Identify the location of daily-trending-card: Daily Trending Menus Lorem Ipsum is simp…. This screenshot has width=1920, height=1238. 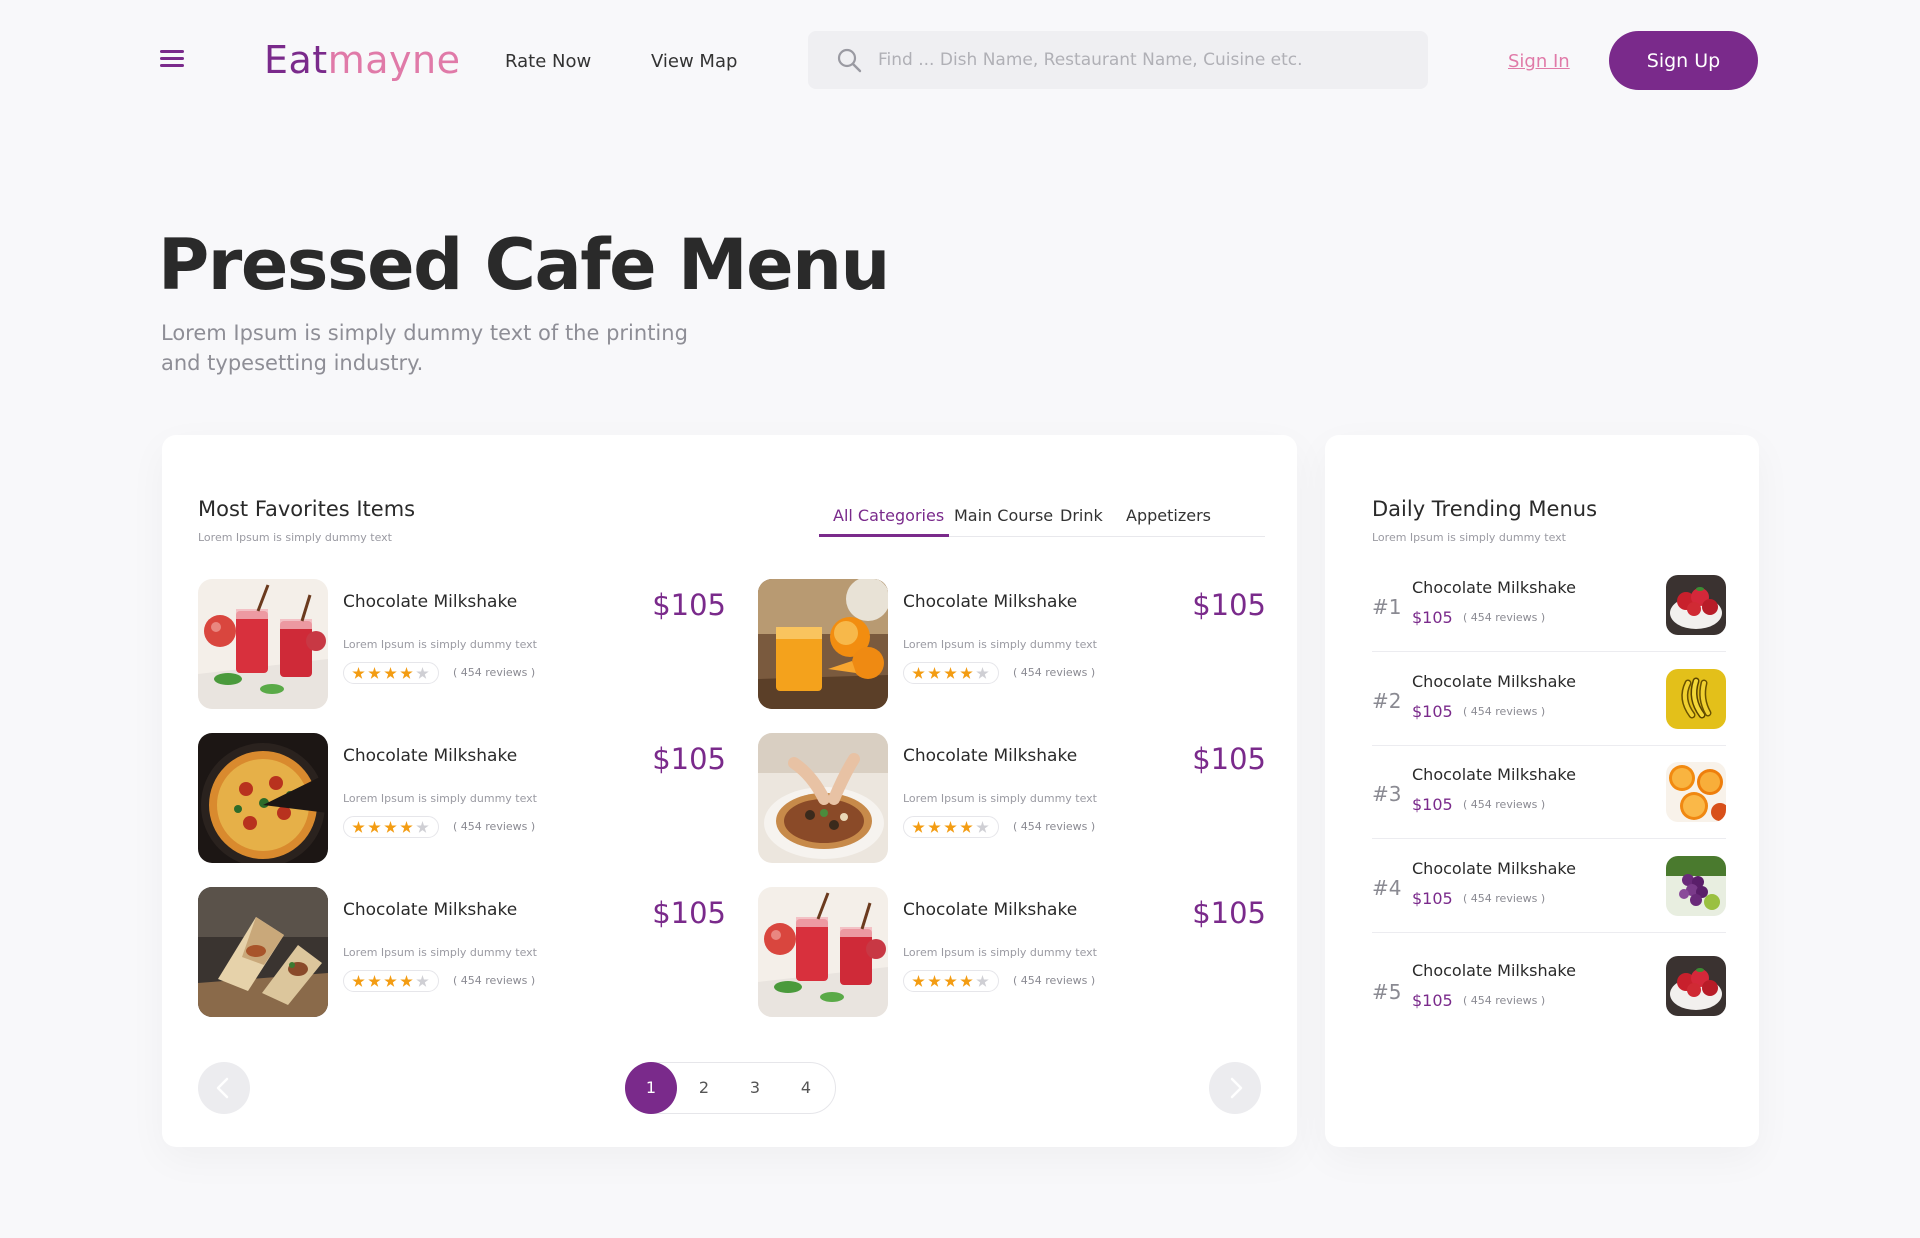
(1542, 791).